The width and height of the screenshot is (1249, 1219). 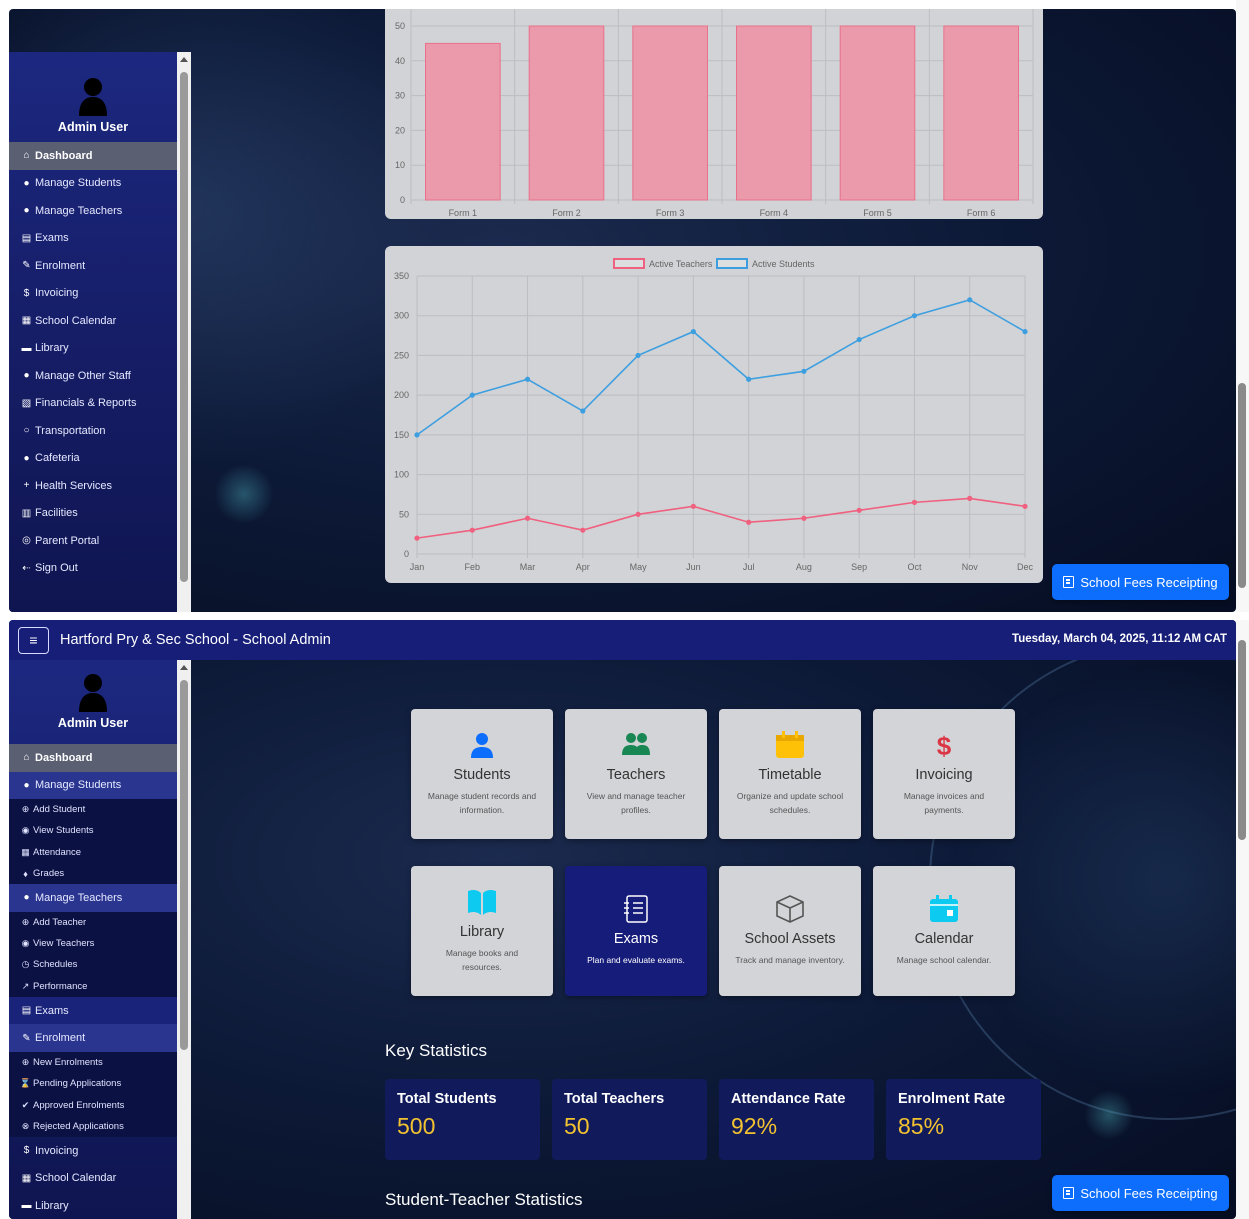 I want to click on sidebar-item-health-services: + Health Services, so click(x=93, y=486).